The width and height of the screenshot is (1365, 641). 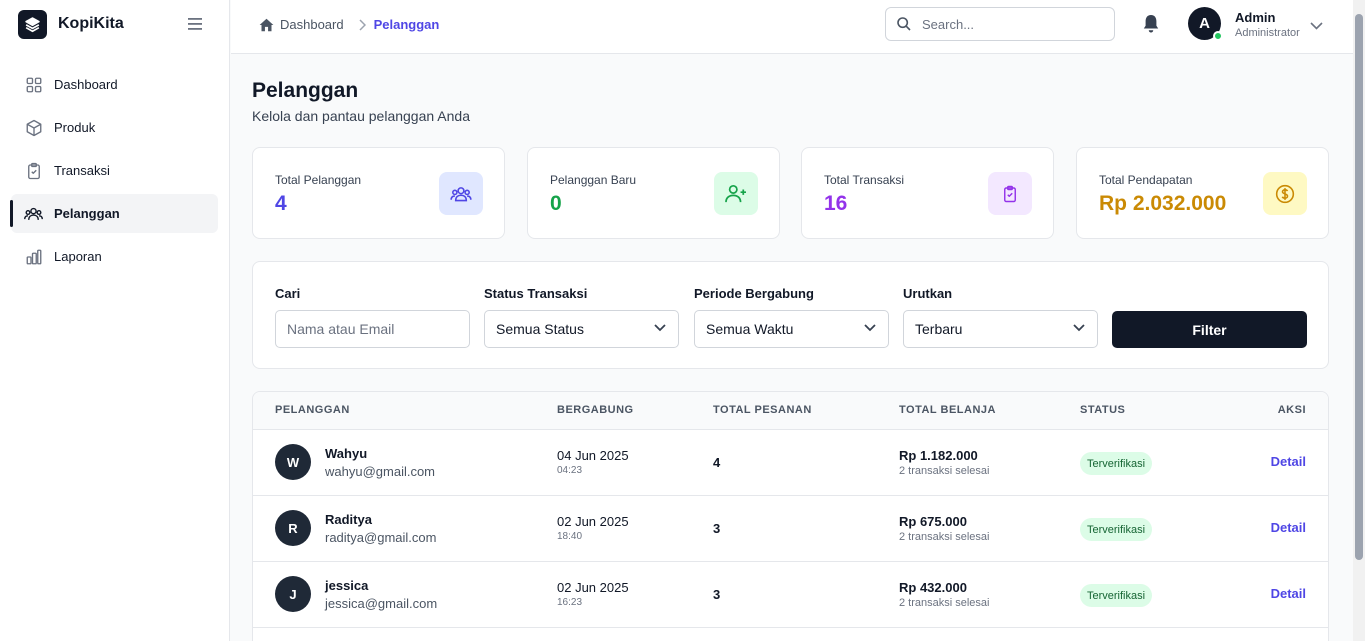 I want to click on customer-email: jessica@gmail.com, so click(x=381, y=603).